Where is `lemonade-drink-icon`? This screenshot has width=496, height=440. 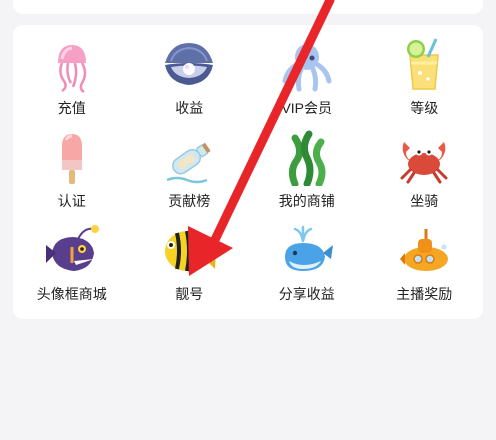
lemonade-drink-icon is located at coordinates (424, 65).